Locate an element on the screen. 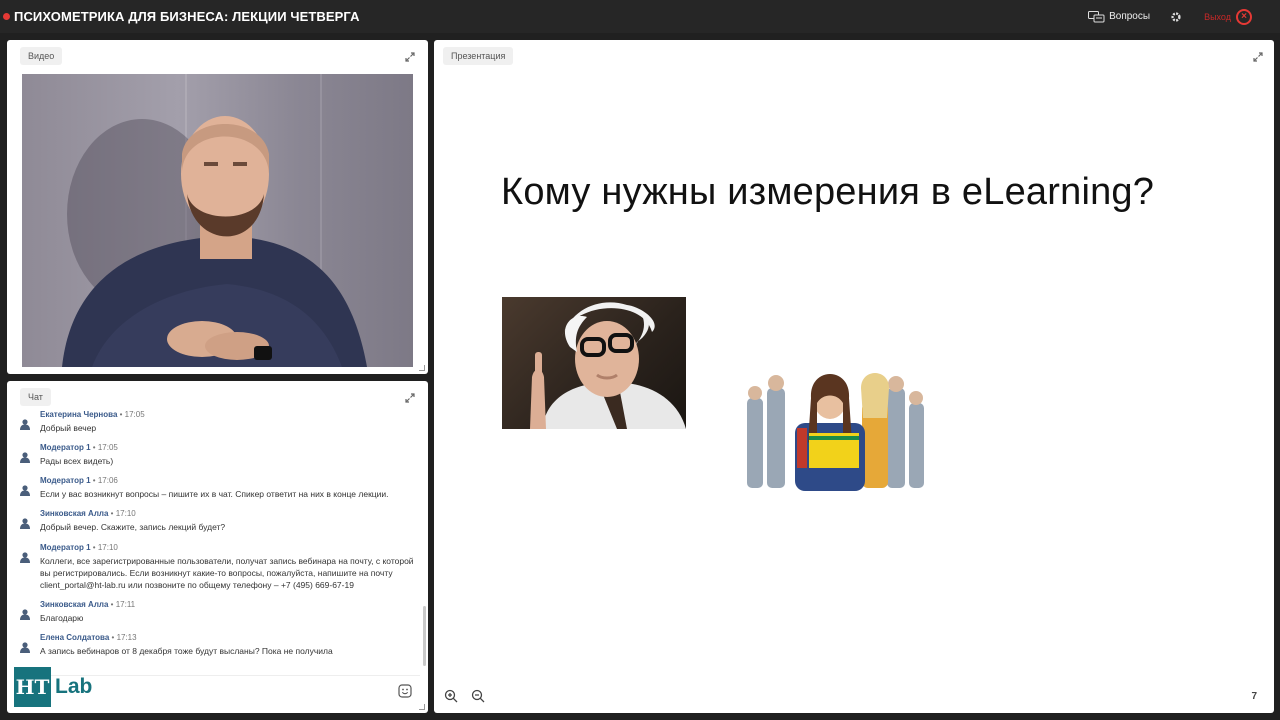  chat-message: Модератор 1 • 17:05 Рады всех видеть) is located at coordinates (216, 458).